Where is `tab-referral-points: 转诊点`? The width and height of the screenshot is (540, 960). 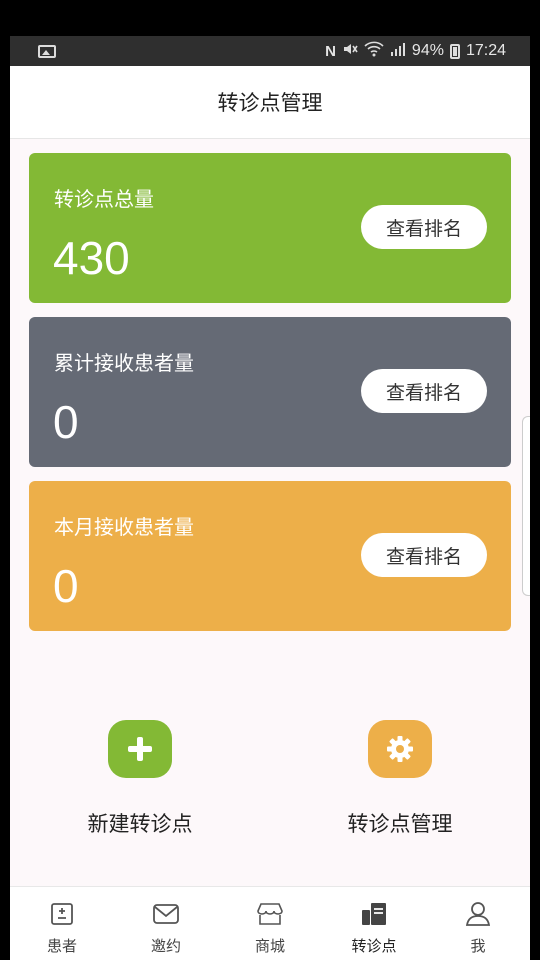
tab-referral-points: 转诊点 is located at coordinates (374, 923).